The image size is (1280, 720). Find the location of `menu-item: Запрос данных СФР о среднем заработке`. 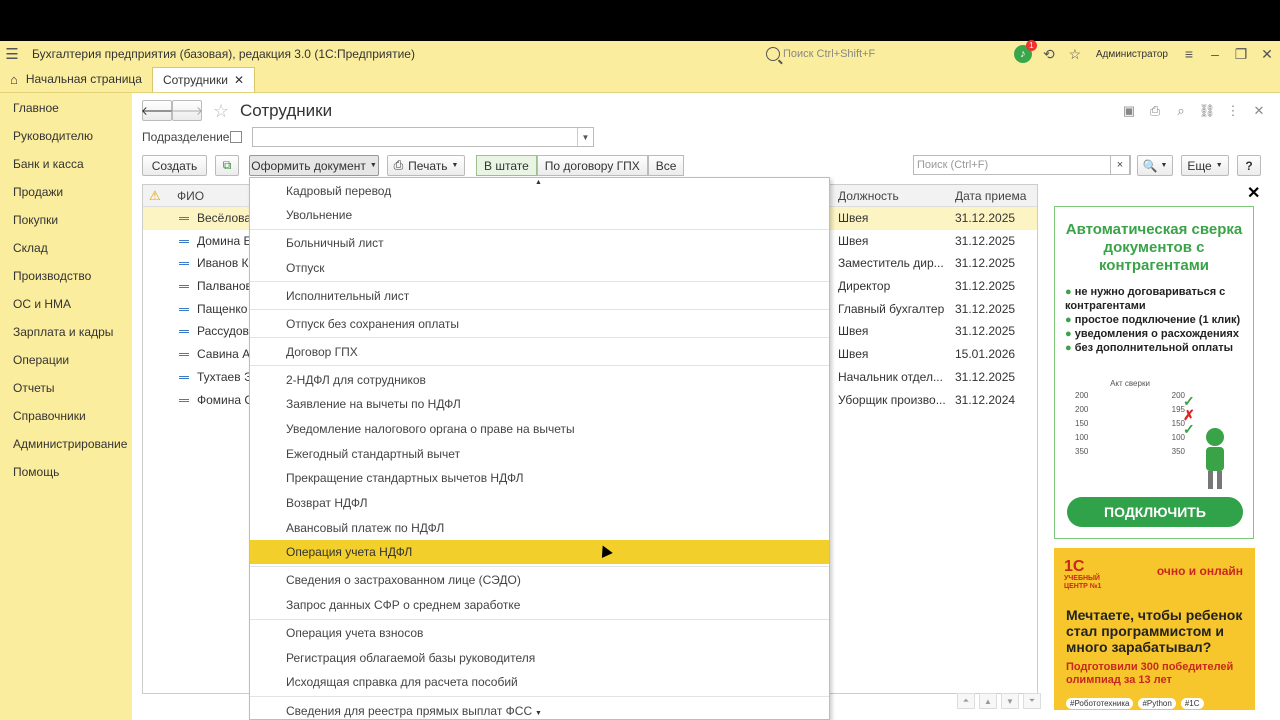

menu-item: Запрос данных СФР о среднем заработке is located at coordinates (539, 605).